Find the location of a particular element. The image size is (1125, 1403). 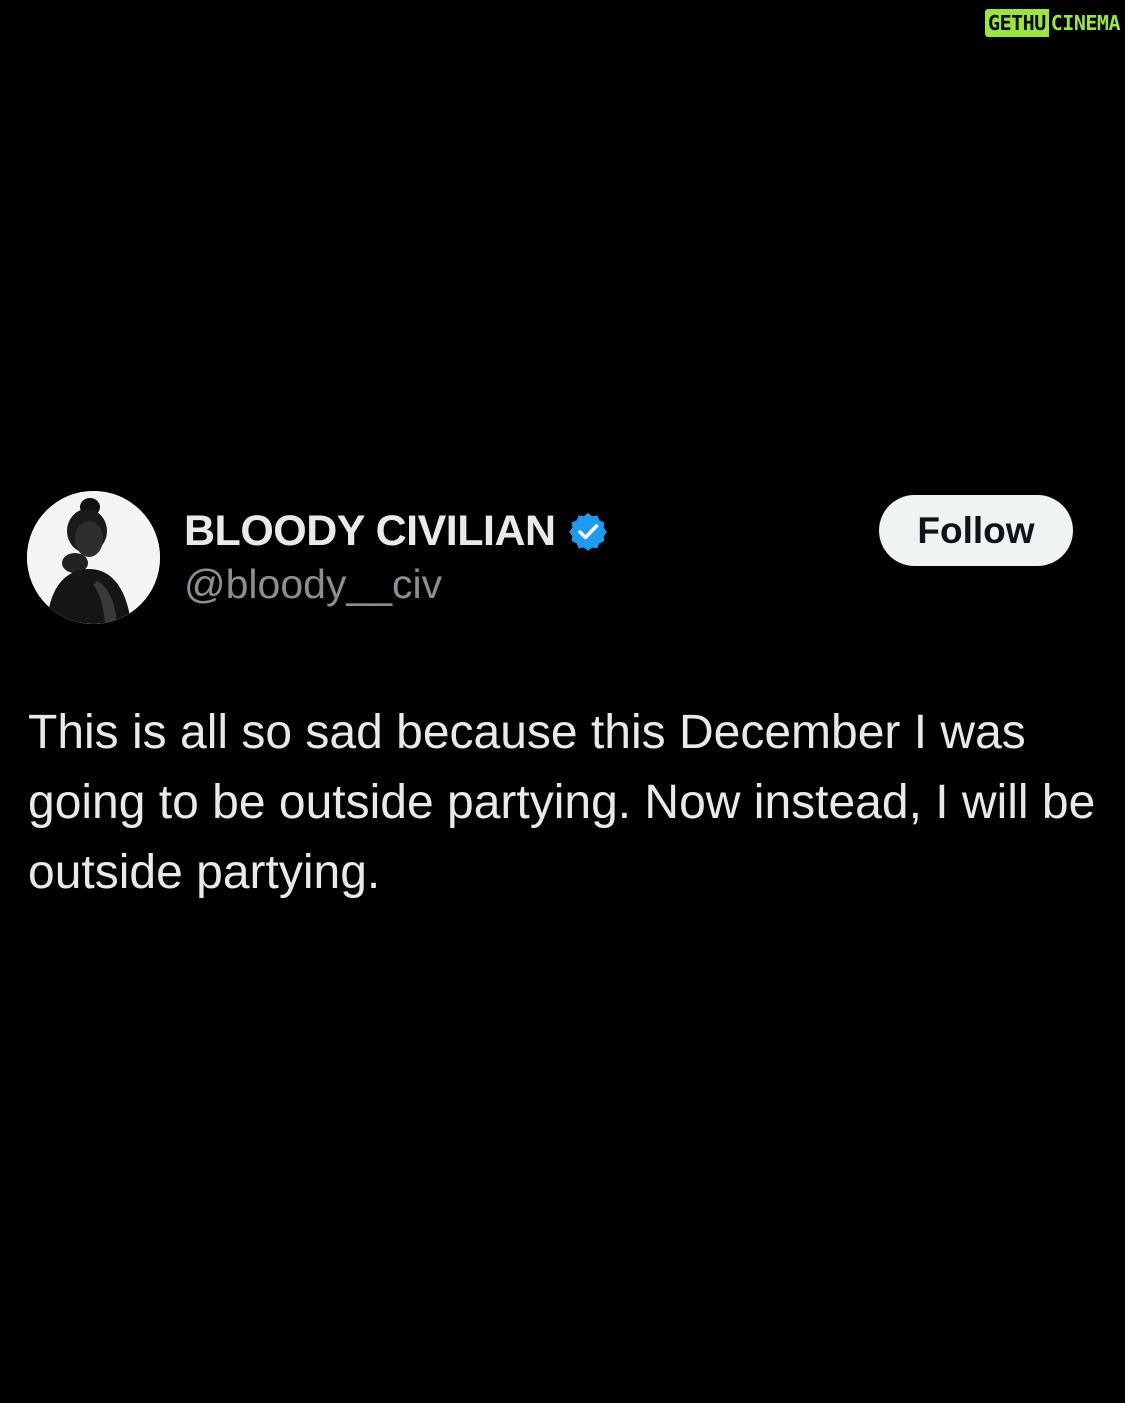

avatar is located at coordinates (93, 557).